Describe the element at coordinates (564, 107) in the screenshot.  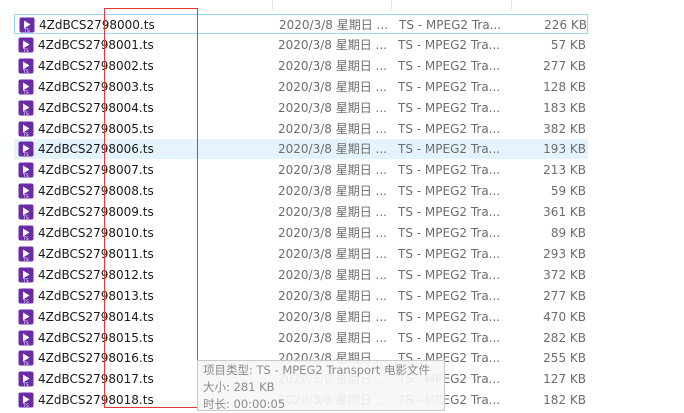
I see `file-size: 183 KB` at that location.